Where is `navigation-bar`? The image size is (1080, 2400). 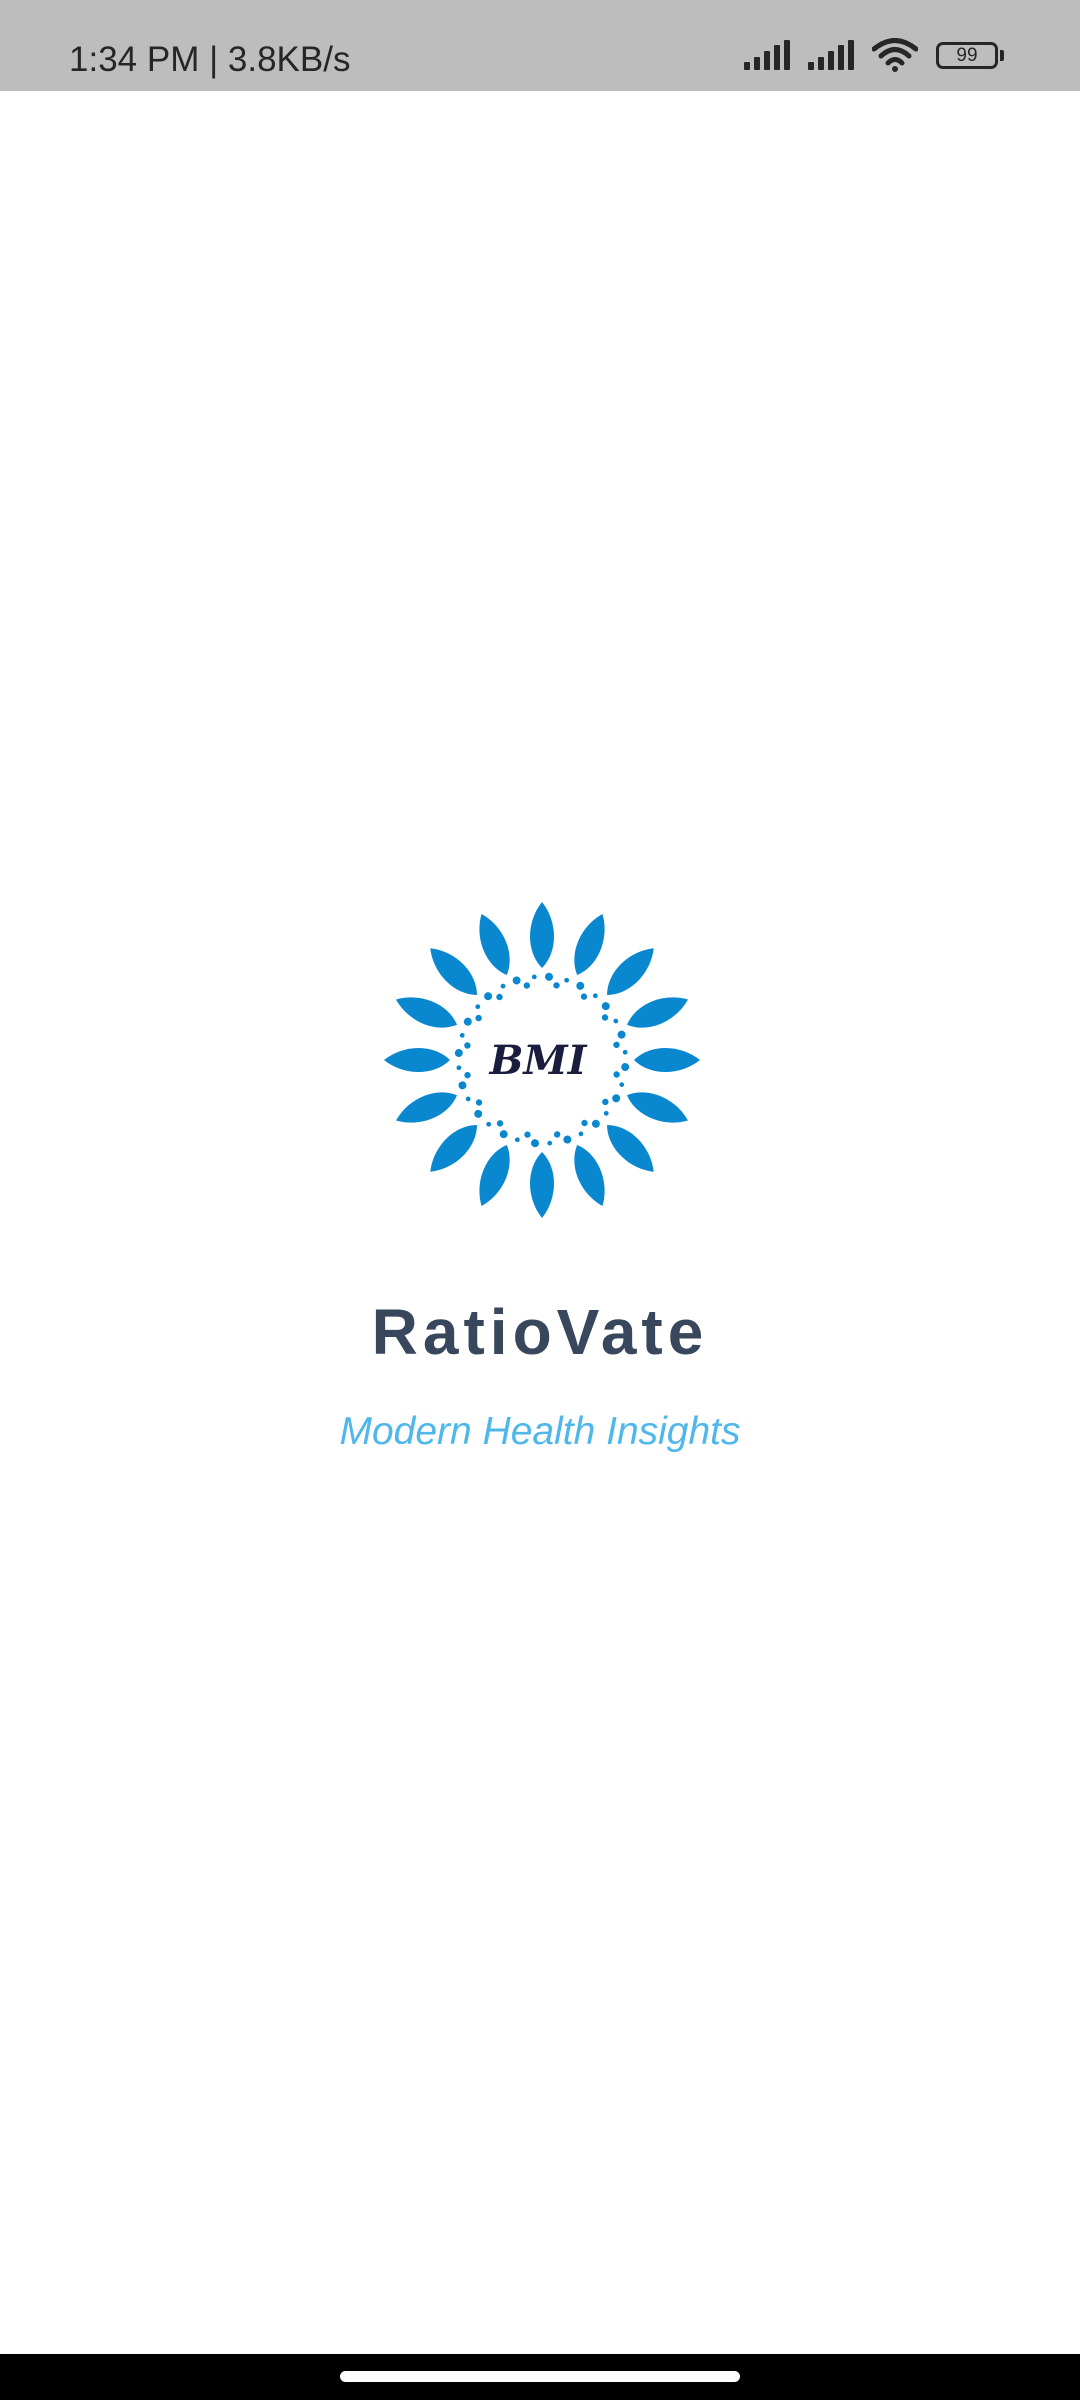 navigation-bar is located at coordinates (540, 2377).